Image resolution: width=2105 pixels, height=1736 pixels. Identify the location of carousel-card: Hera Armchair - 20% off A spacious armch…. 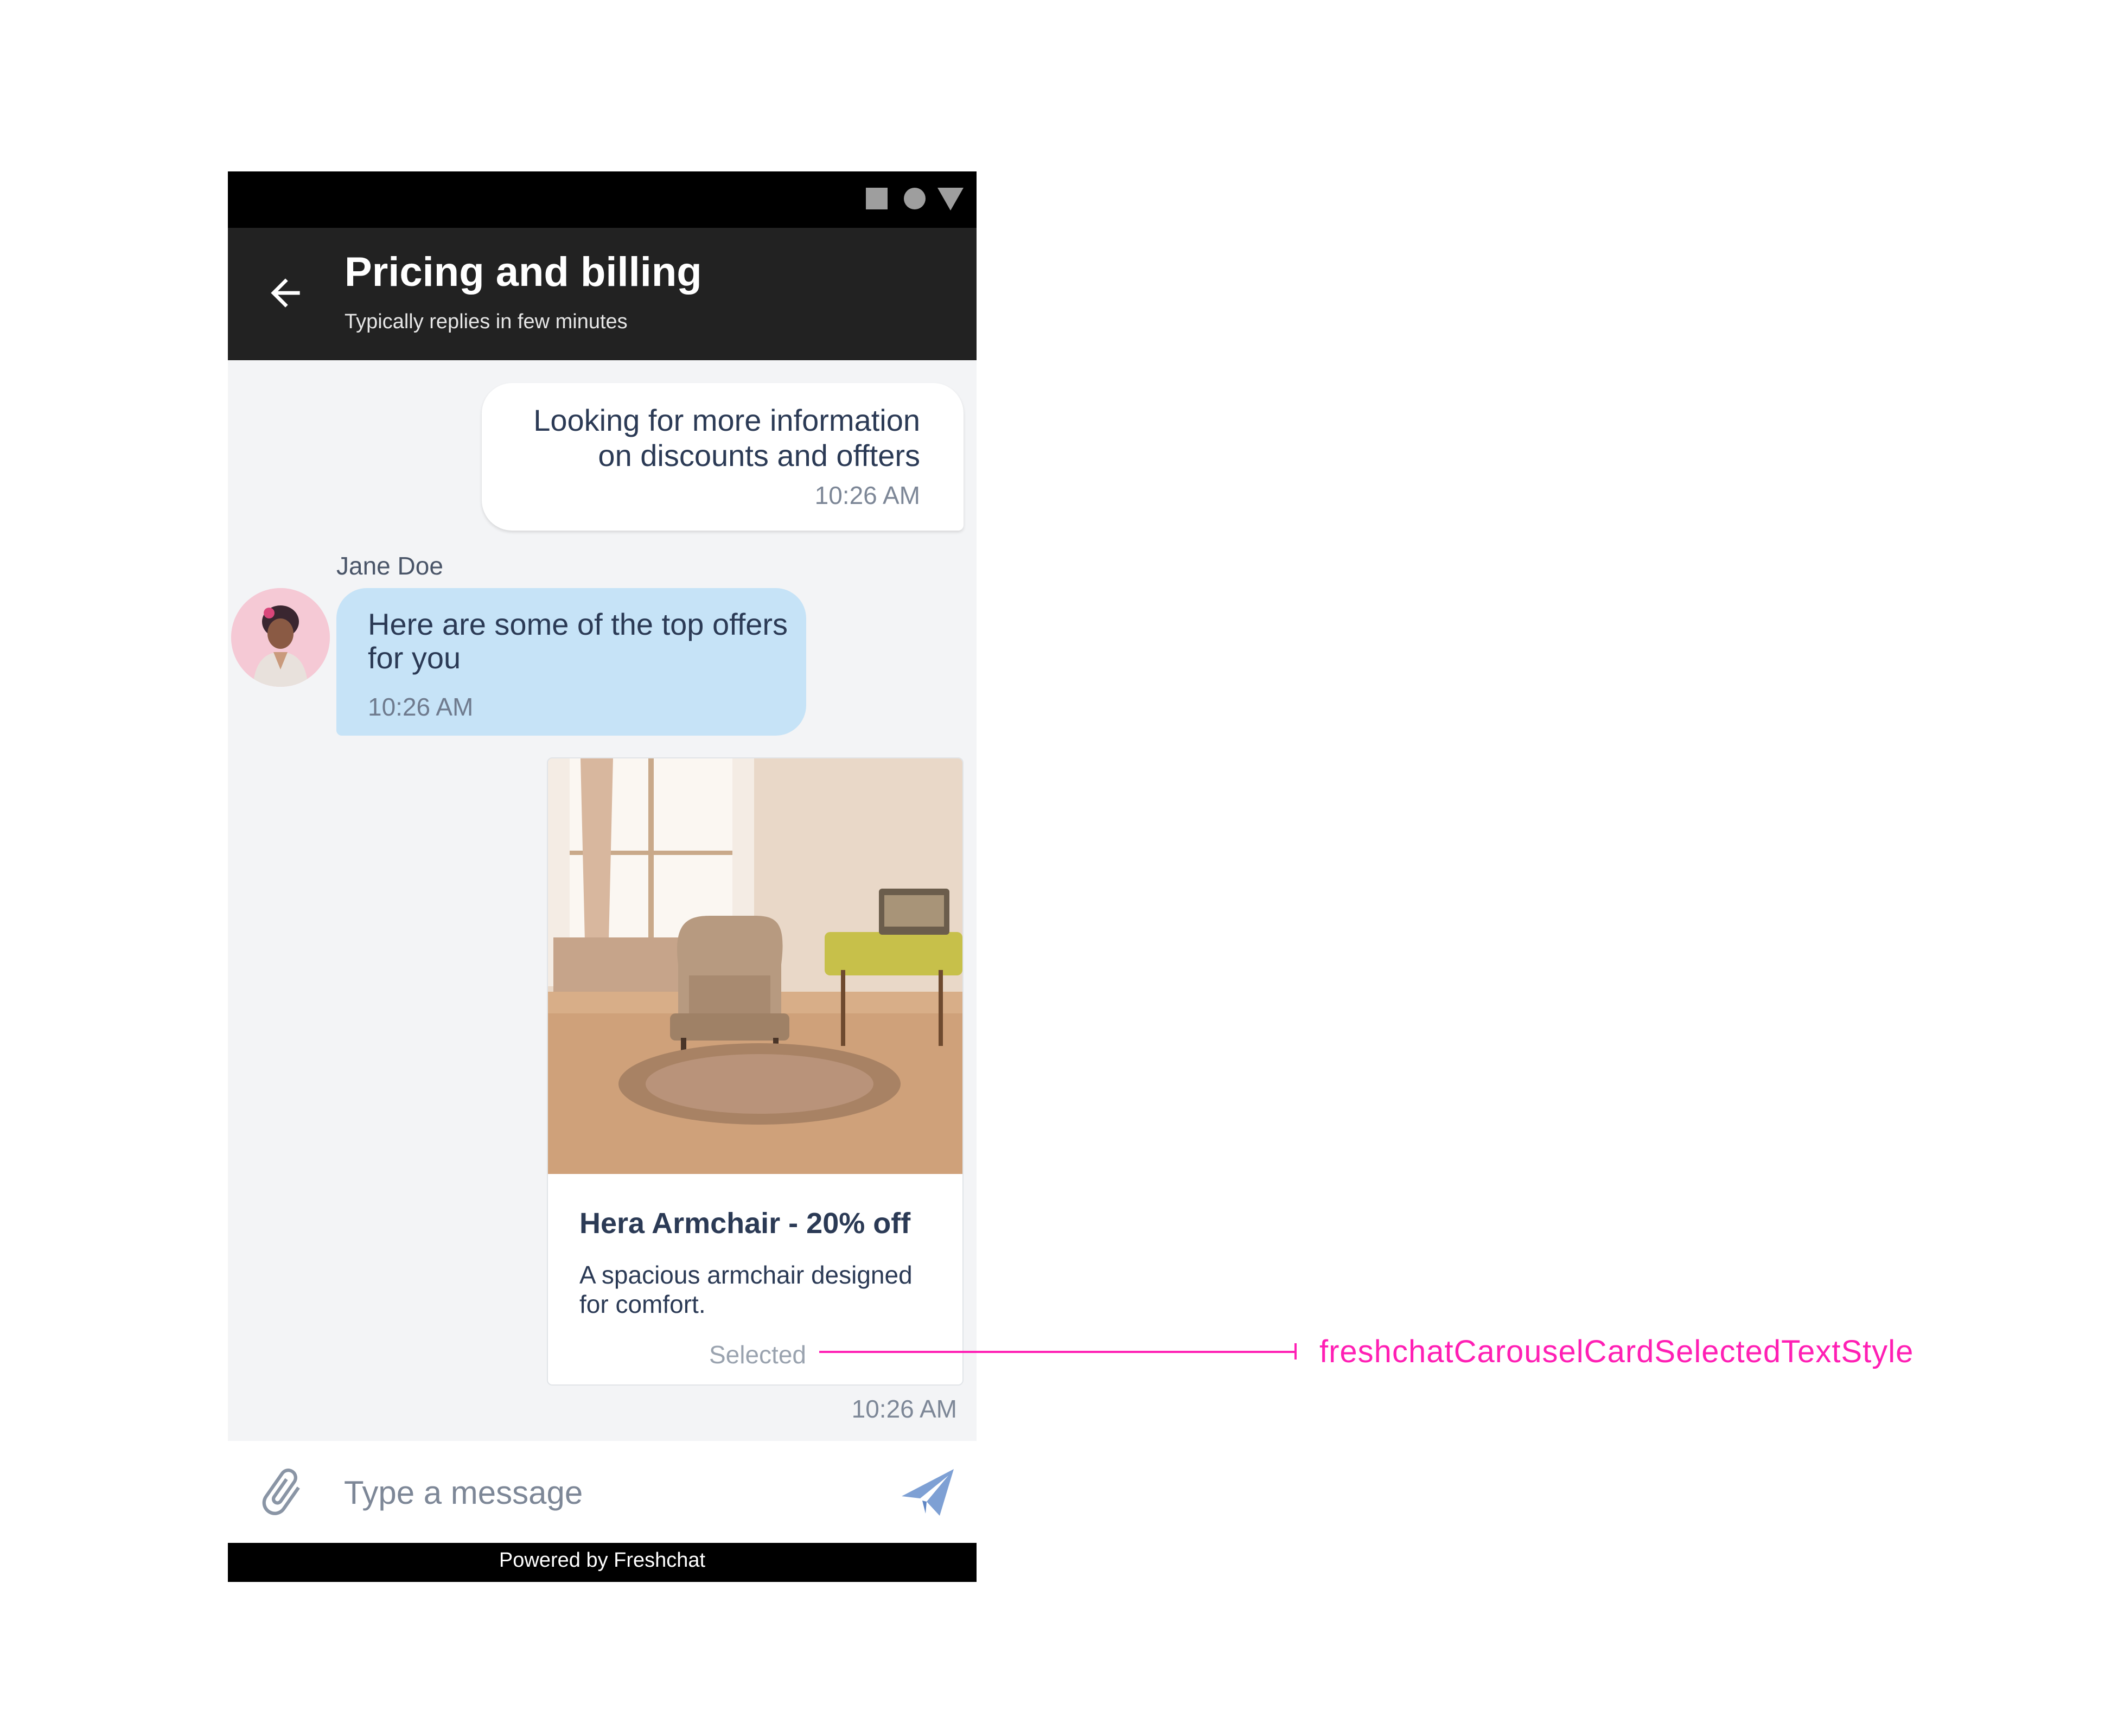
(755, 1071).